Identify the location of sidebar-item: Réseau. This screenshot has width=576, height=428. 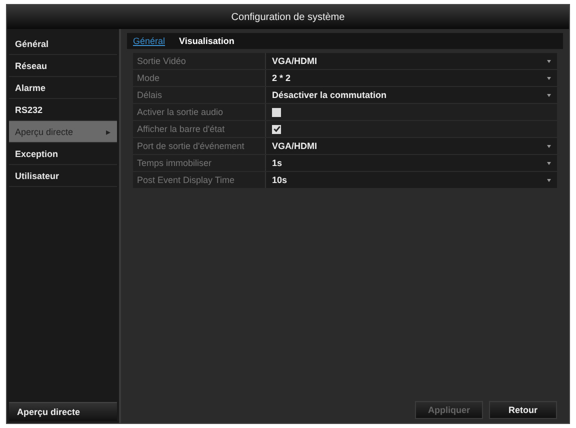
(63, 66).